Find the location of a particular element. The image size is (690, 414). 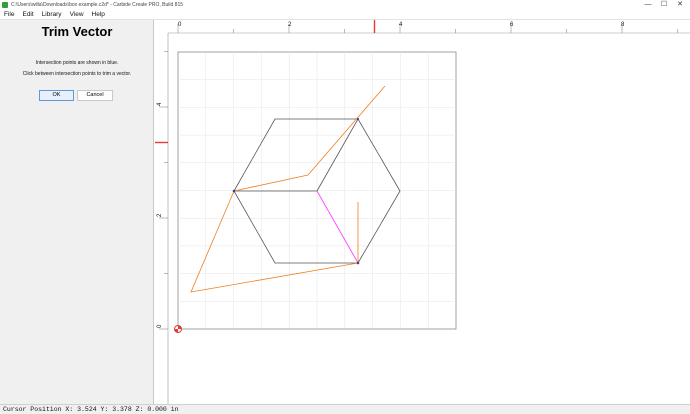

app-icon is located at coordinates (5, 4).